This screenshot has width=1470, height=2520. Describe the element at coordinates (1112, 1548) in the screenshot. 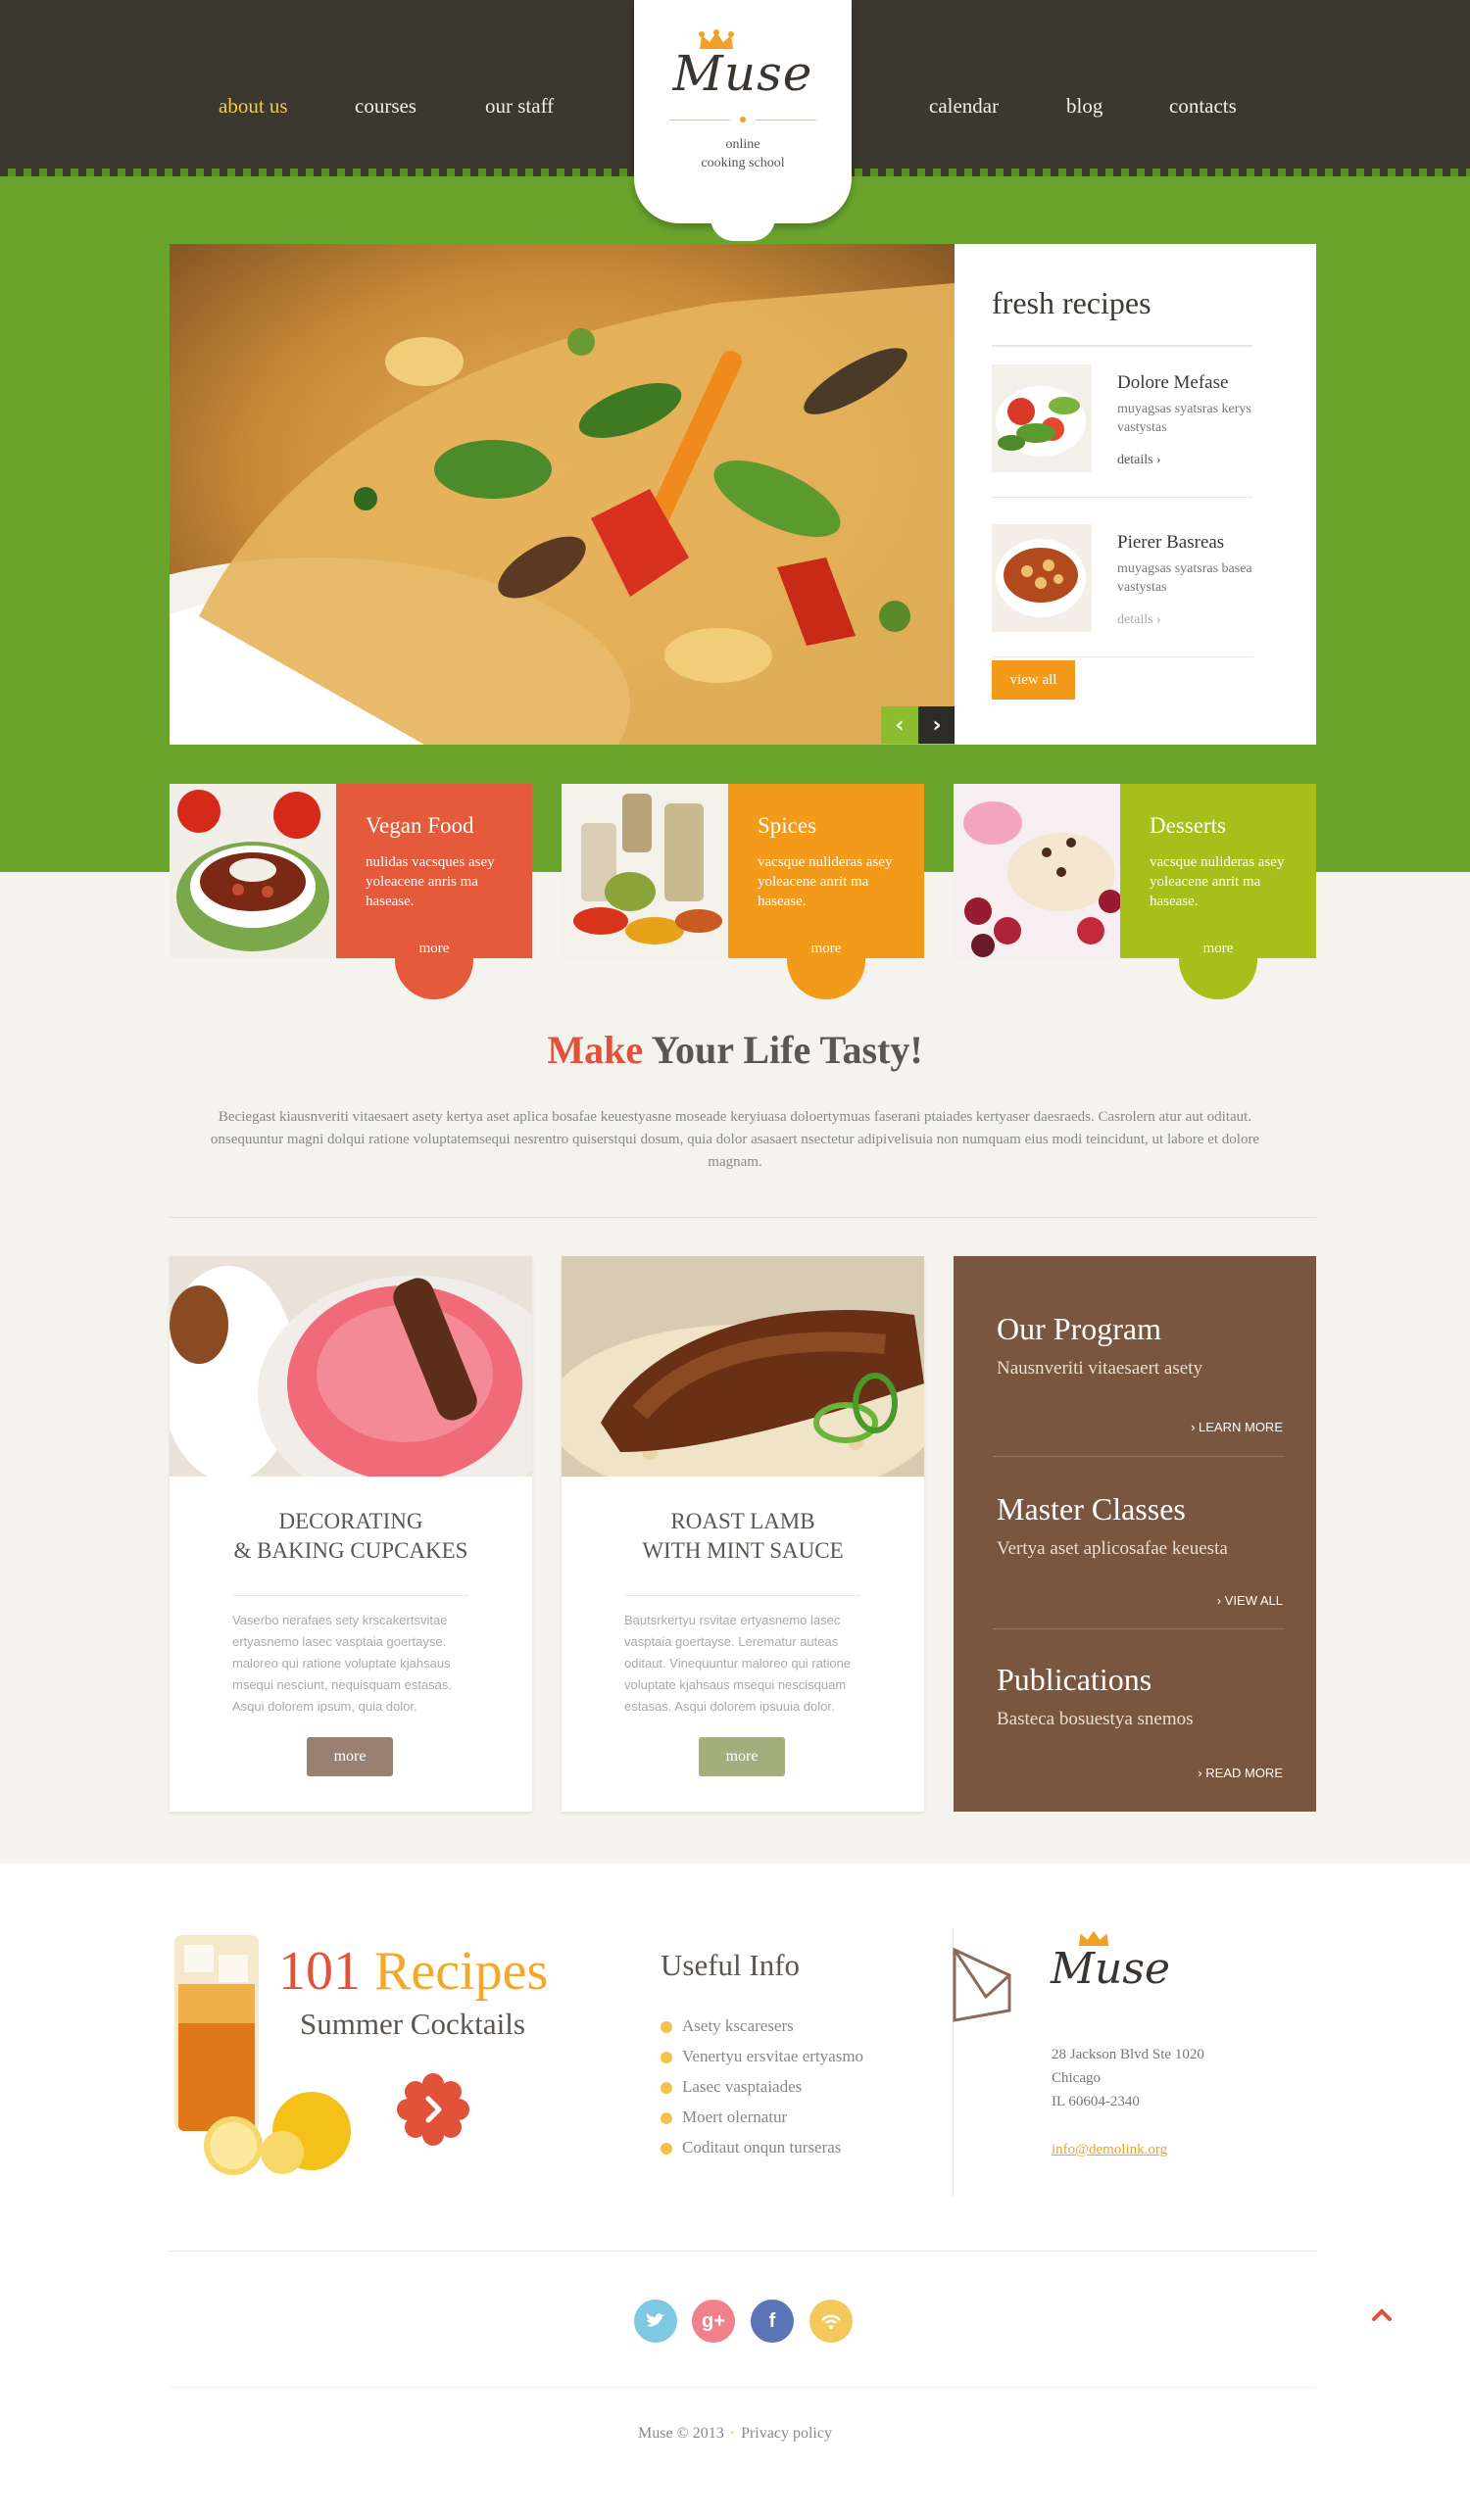

I see `program-subtitle: Vertya aset aplicosafae keuesta` at that location.